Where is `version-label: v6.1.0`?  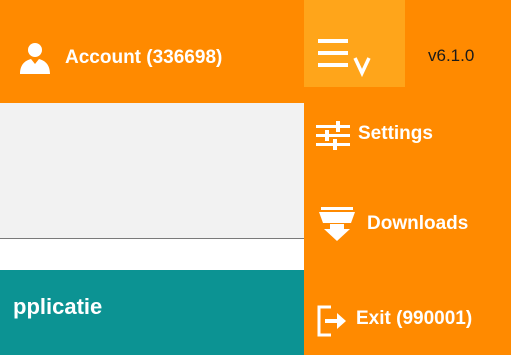
version-label: v6.1.0 is located at coordinates (451, 55).